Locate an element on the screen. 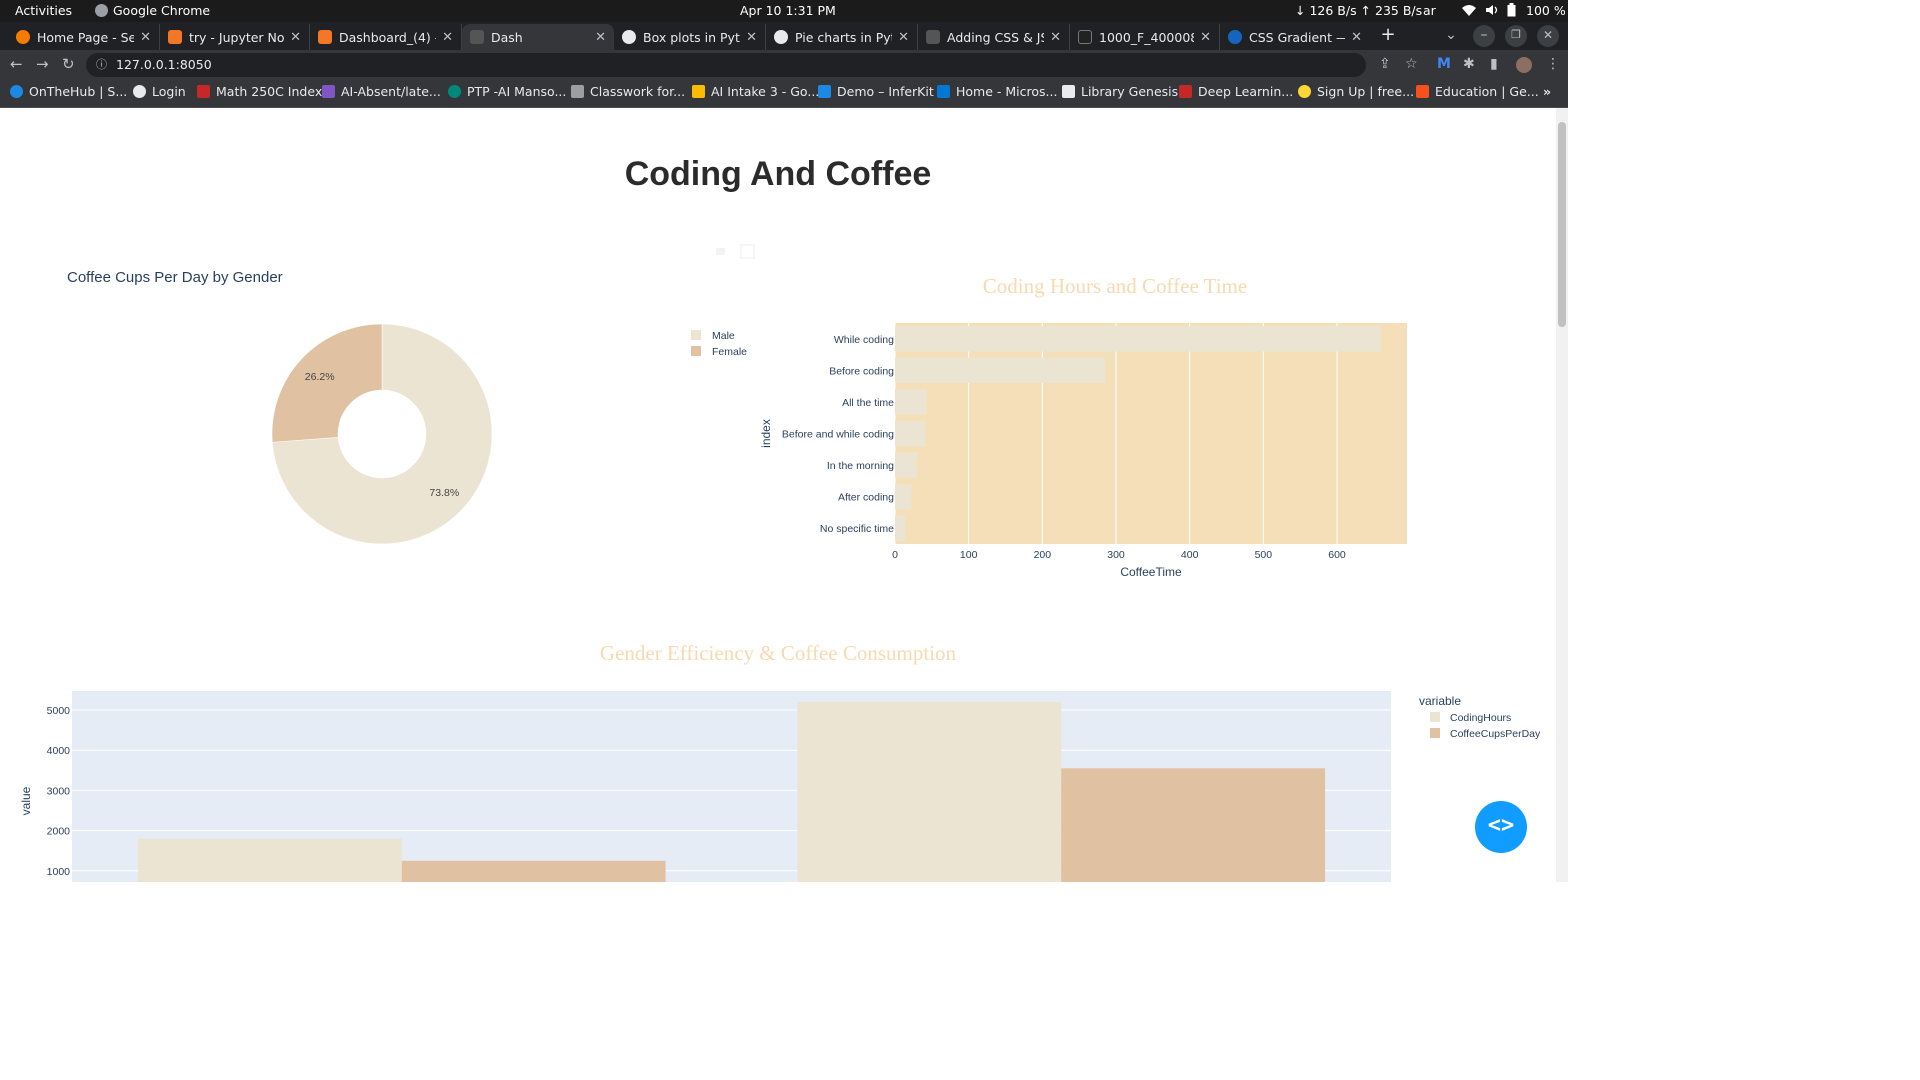  google-drive-icon is located at coordinates (698, 91).